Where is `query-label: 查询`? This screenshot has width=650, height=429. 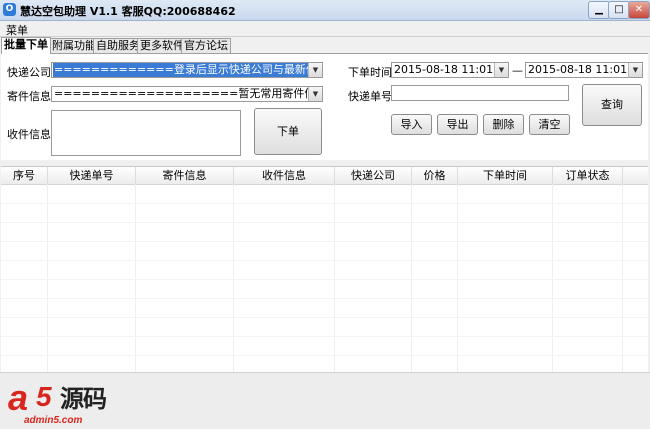
query-label: 查询 is located at coordinates (612, 104).